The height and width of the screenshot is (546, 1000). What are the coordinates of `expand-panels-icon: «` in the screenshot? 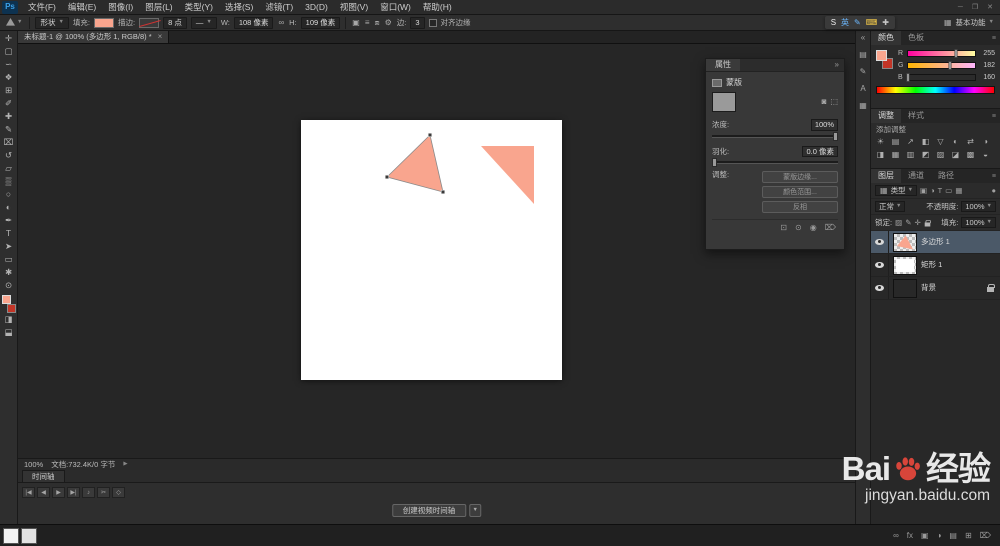 It's located at (863, 38).